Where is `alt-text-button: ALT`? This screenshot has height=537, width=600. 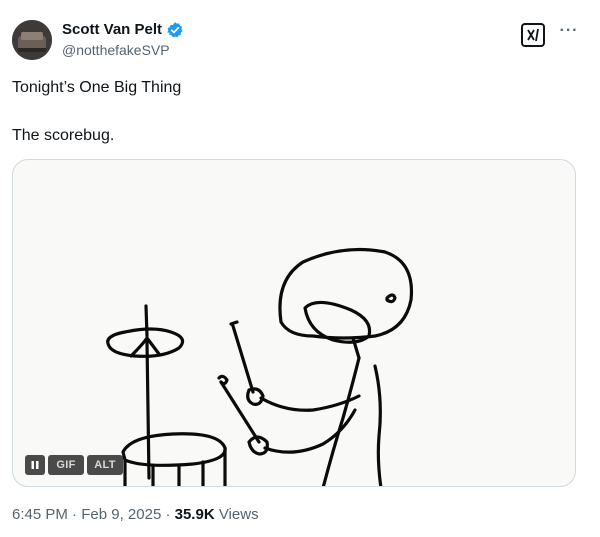 alt-text-button: ALT is located at coordinates (105, 465).